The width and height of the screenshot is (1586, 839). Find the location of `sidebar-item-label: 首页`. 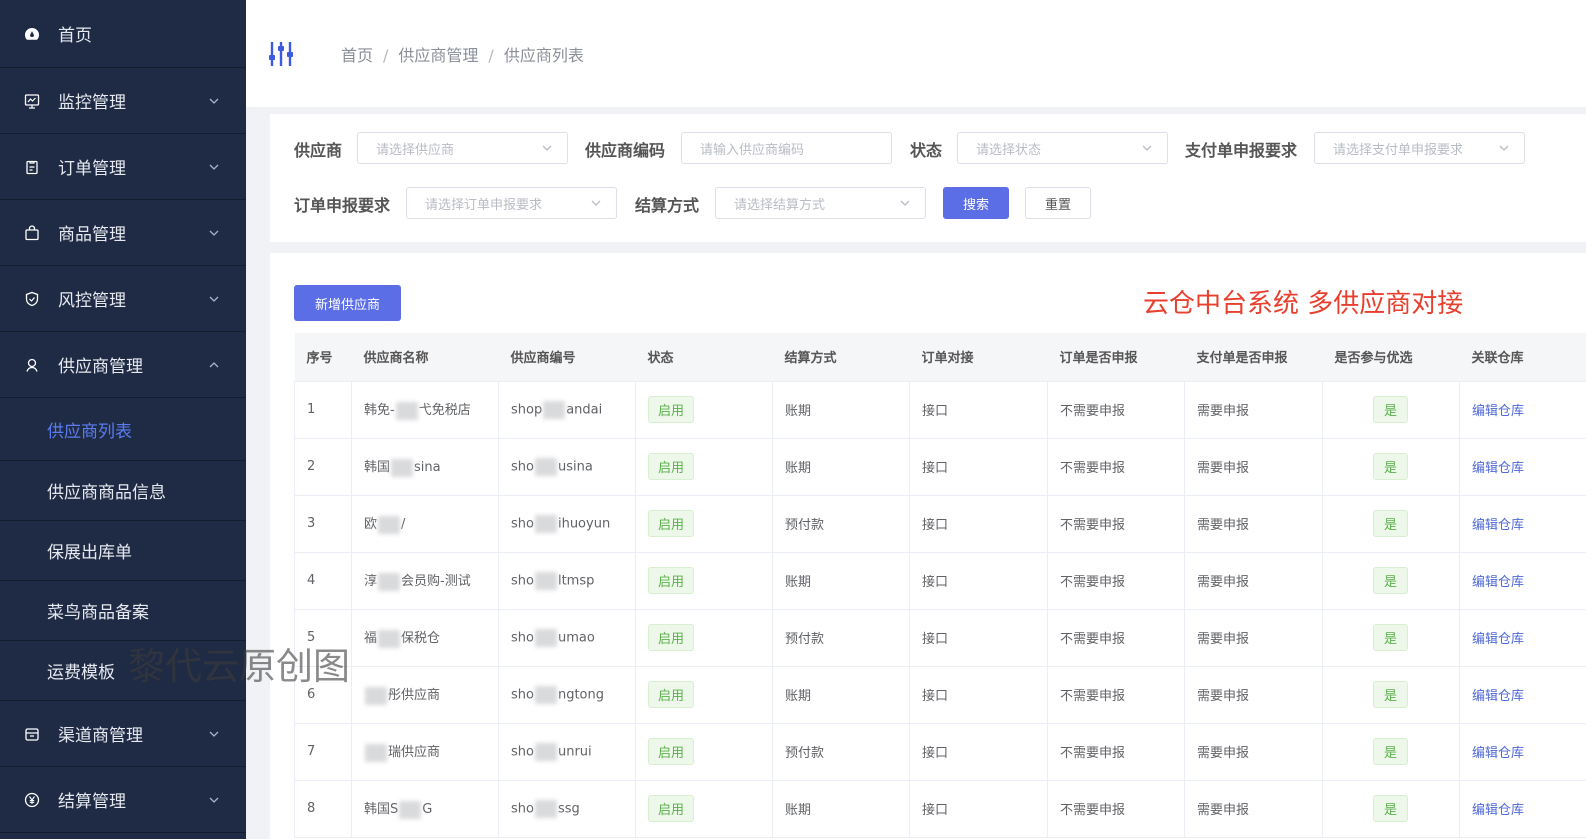

sidebar-item-label: 首页 is located at coordinates (75, 36).